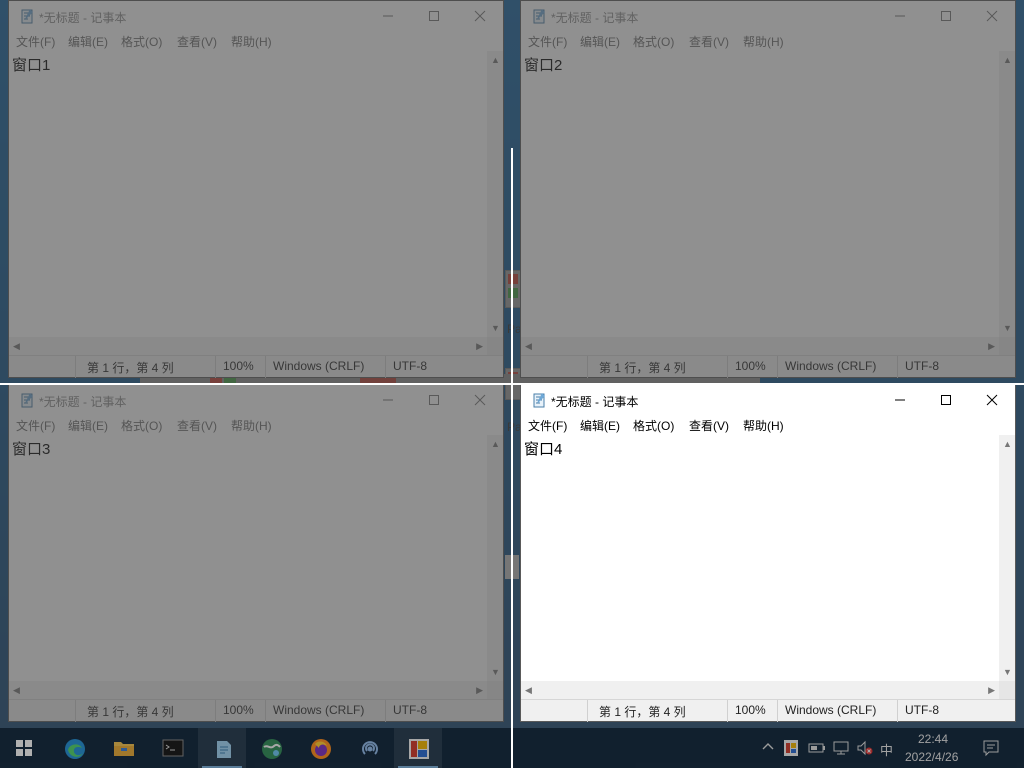  I want to click on status-bar: 第 1 行，第 4 列 100% Windows (CRLF) UTF-8, so click(768, 710).